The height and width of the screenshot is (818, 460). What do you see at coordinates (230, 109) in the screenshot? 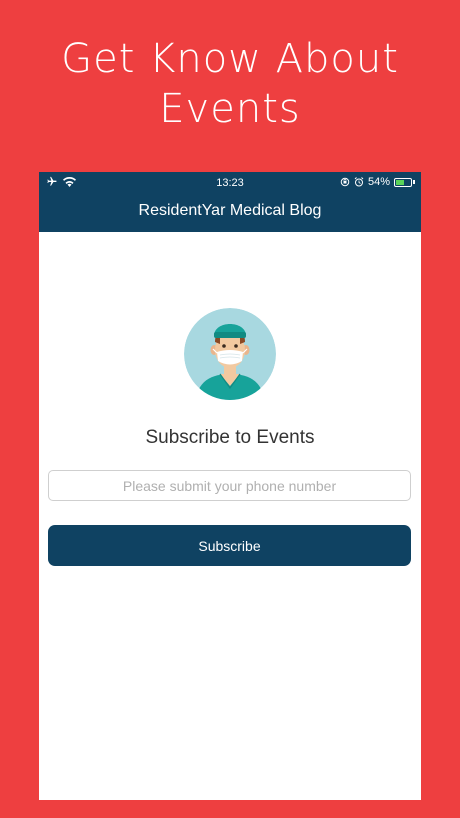
I see `promo-headline-line2: Events` at bounding box center [230, 109].